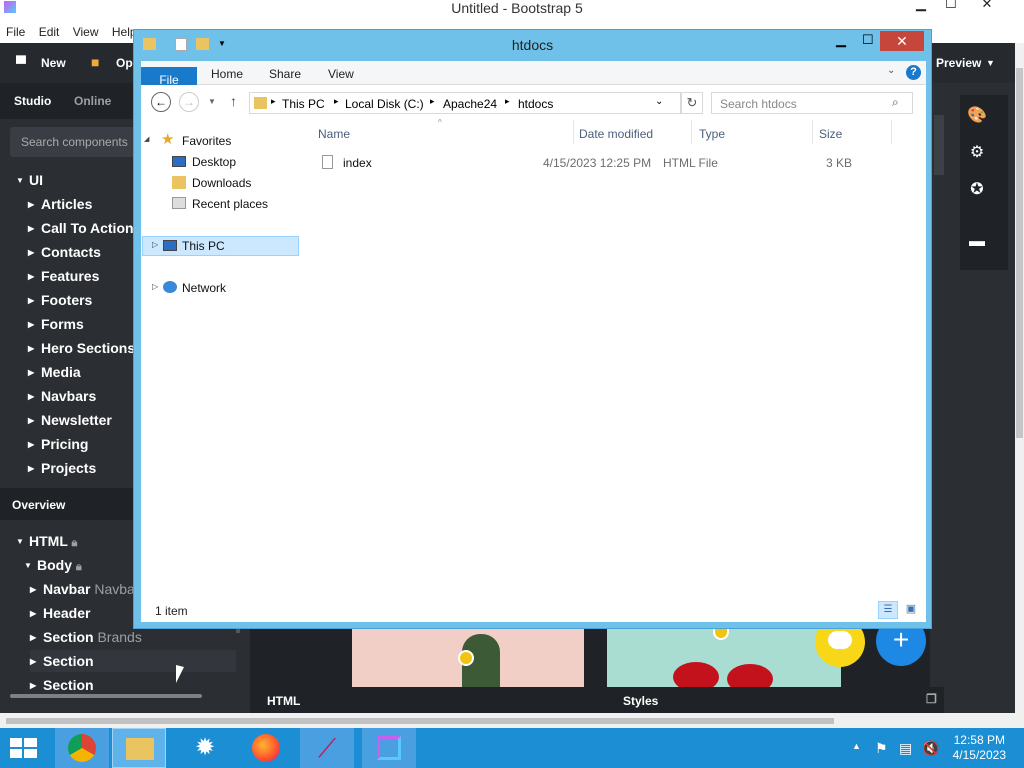 Image resolution: width=1024 pixels, height=768 pixels. What do you see at coordinates (46, 541) in the screenshot?
I see `overview-node: ▼ HTML 🔒︎` at bounding box center [46, 541].